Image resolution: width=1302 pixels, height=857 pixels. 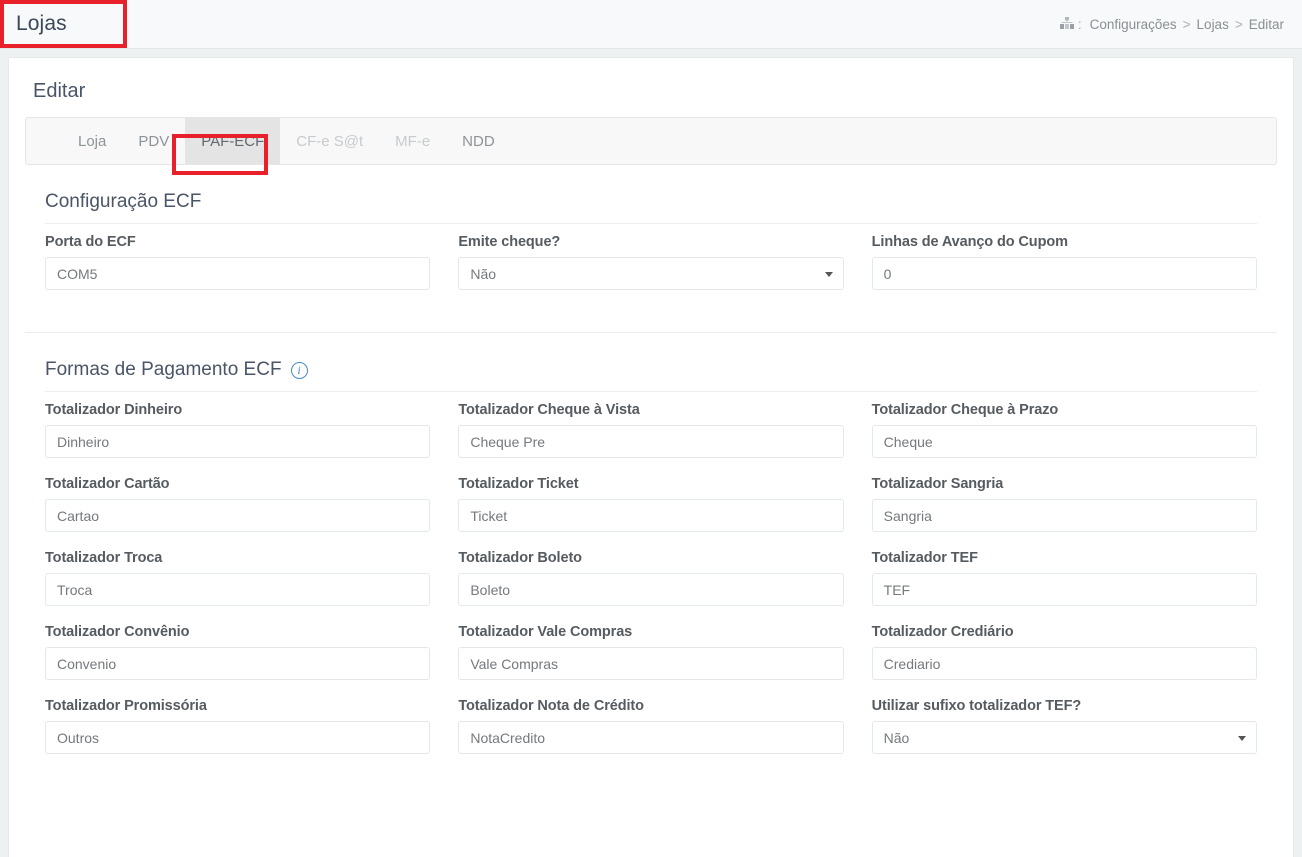 I want to click on field-value: Cheque Pre, so click(x=508, y=441).